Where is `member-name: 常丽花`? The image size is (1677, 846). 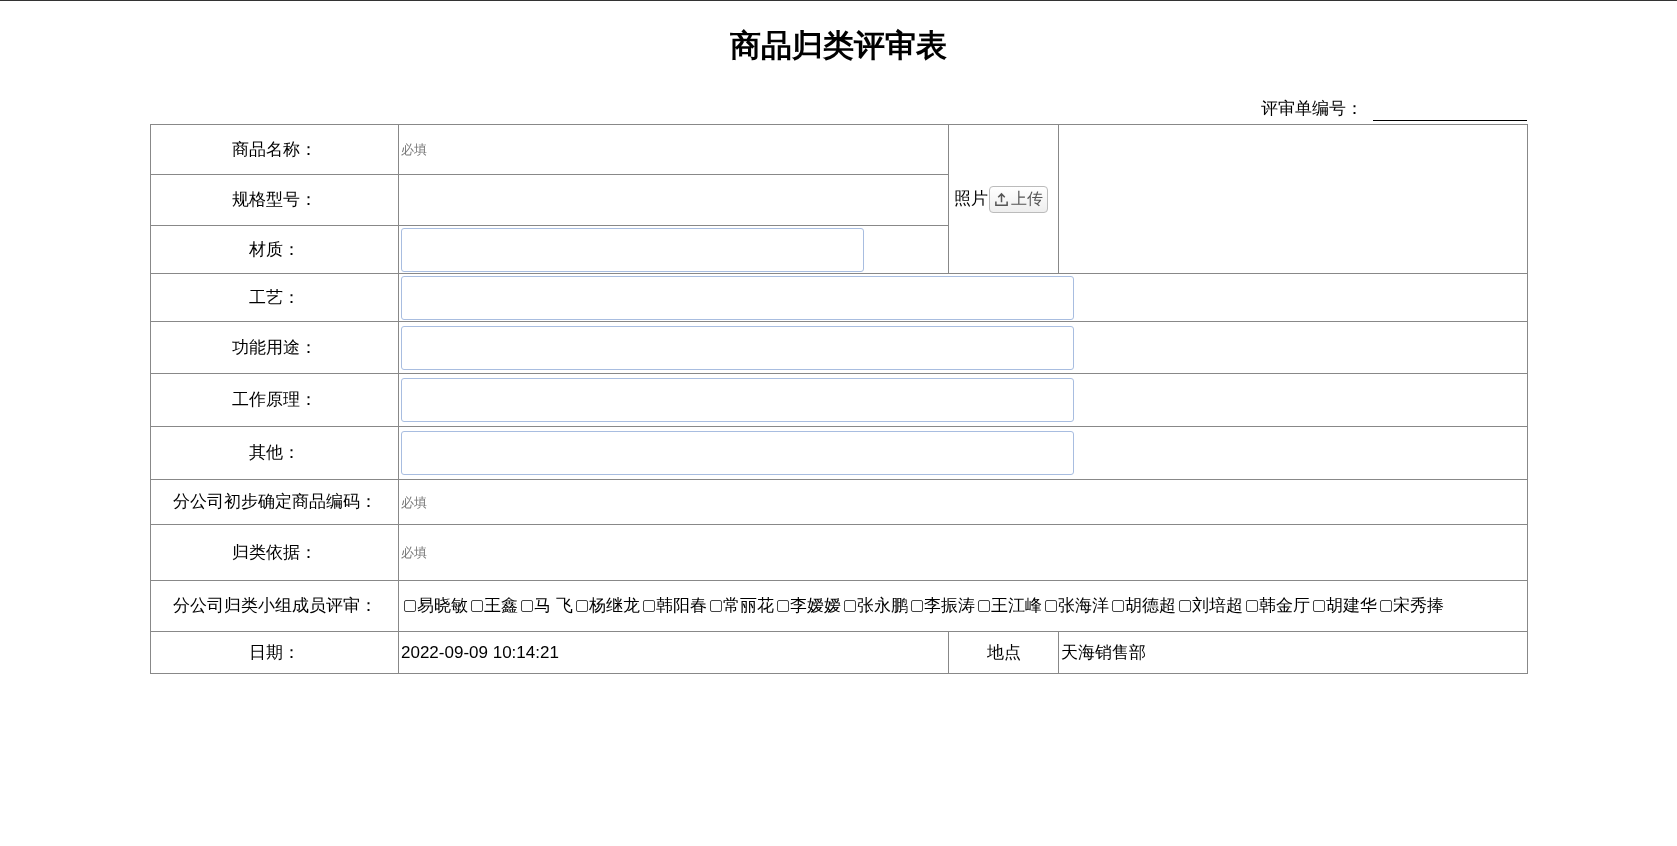 member-name: 常丽花 is located at coordinates (748, 605).